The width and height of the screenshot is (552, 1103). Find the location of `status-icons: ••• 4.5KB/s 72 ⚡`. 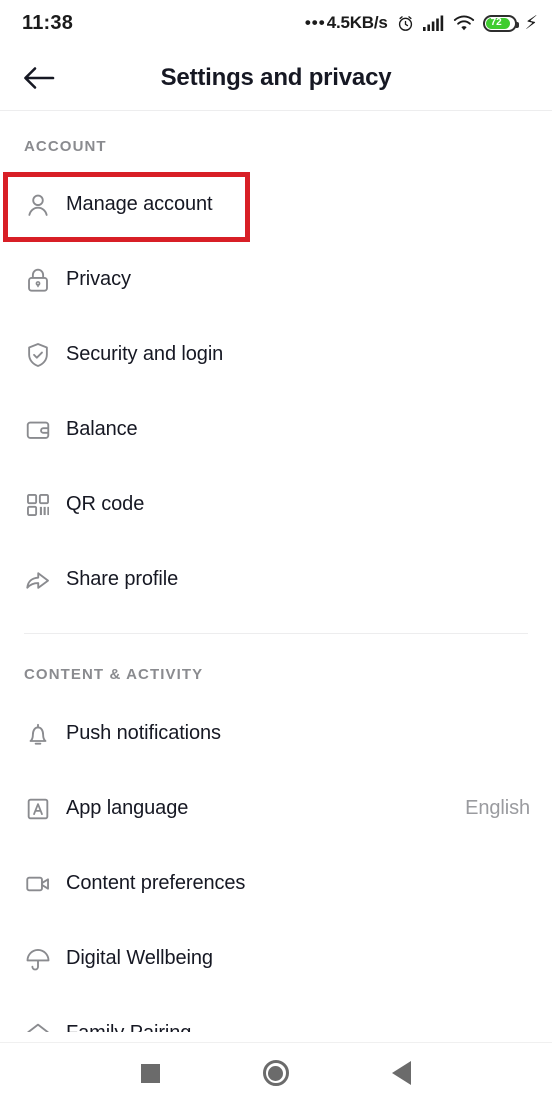

status-icons: ••• 4.5KB/s 72 ⚡ is located at coordinates (421, 23).